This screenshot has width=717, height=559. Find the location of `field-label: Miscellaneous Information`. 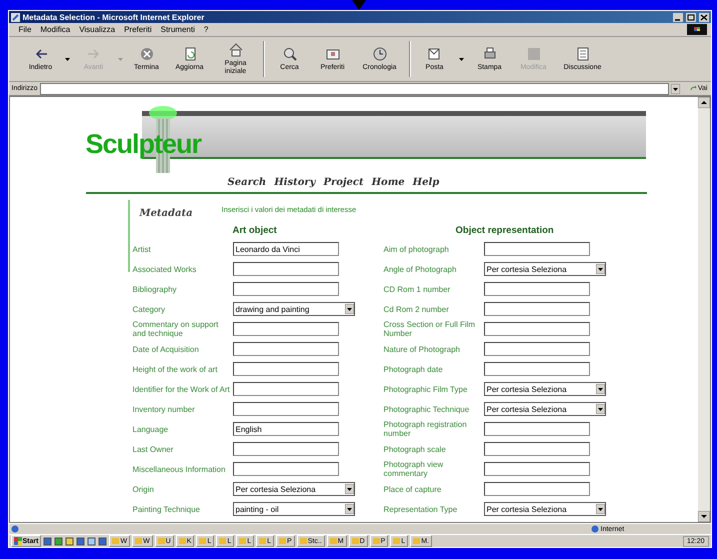

field-label: Miscellaneous Information is located at coordinates (179, 469).